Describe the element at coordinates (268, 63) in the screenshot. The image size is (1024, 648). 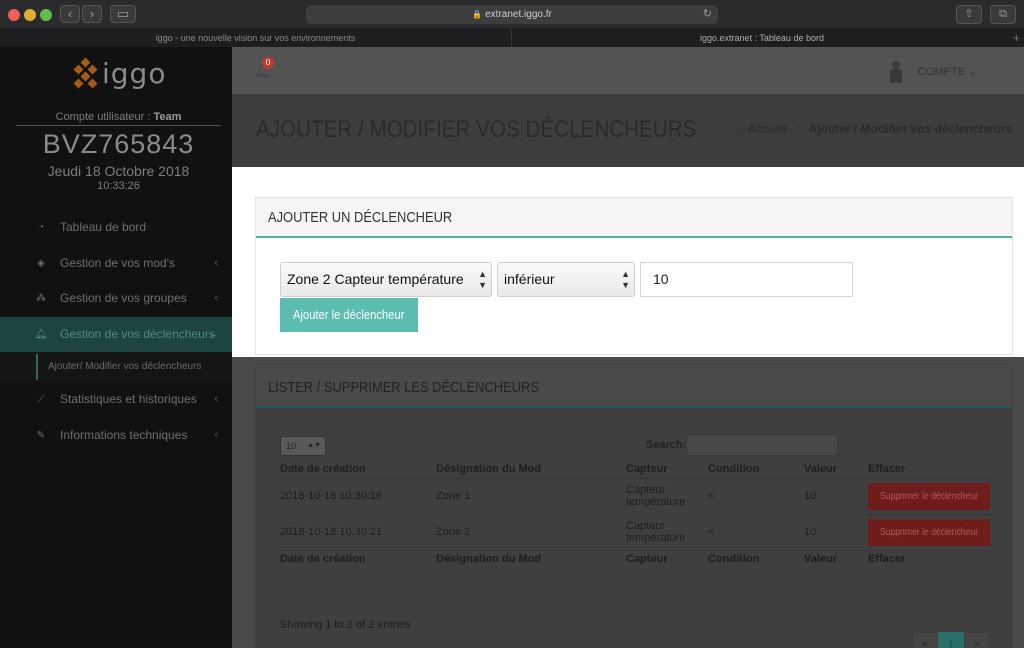
I see `notification-badge: 0` at that location.